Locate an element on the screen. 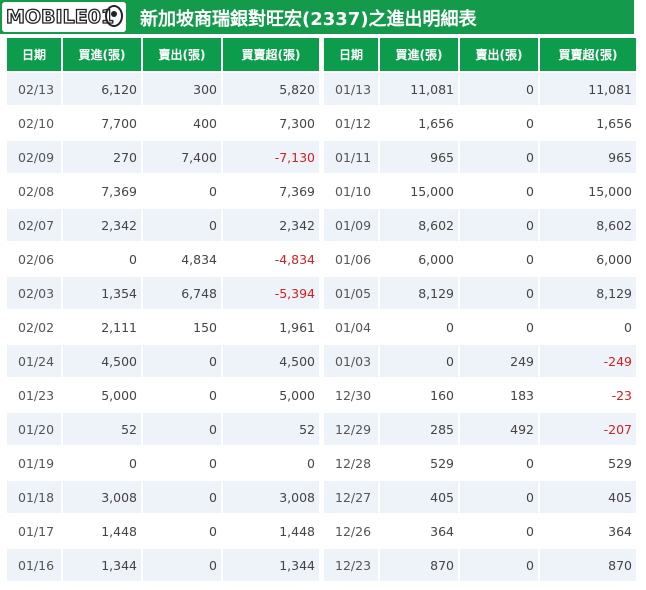 The width and height of the screenshot is (646, 590). cell-net: 7,369 is located at coordinates (271, 190).